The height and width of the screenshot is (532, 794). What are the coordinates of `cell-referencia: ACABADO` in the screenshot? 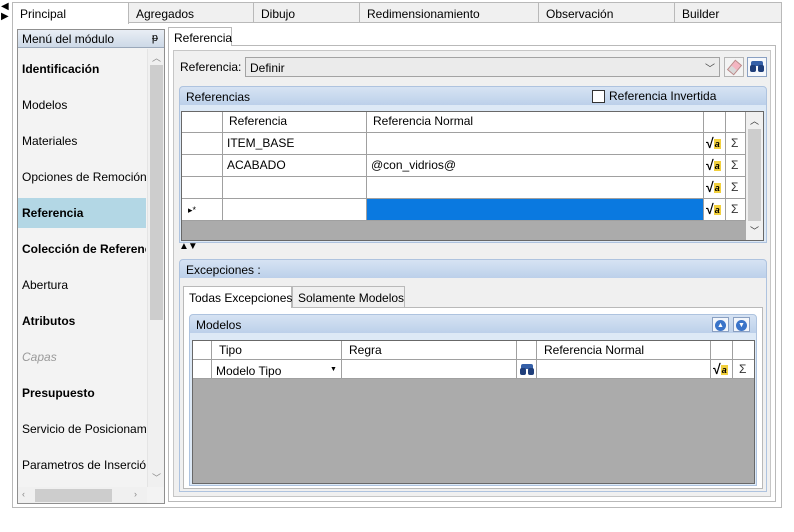 It's located at (295, 166).